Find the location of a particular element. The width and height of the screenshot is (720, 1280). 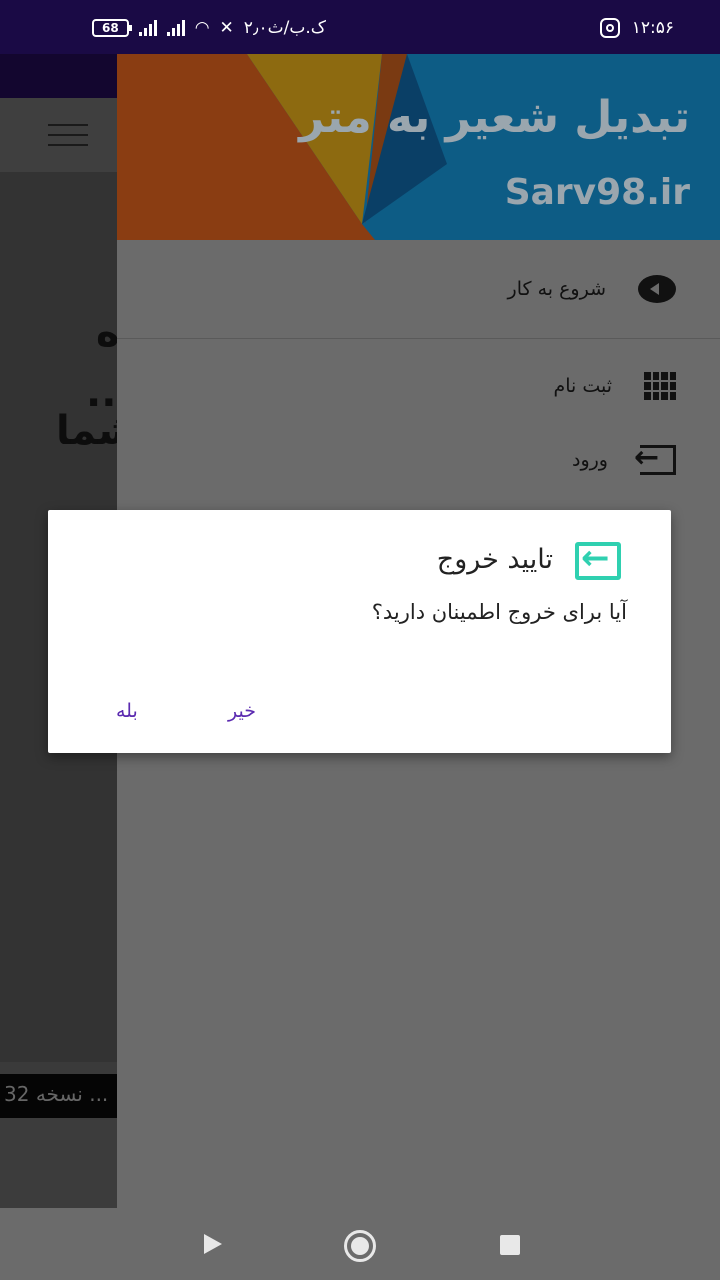

drawer-item-label: شروع به کار is located at coordinates (556, 289).